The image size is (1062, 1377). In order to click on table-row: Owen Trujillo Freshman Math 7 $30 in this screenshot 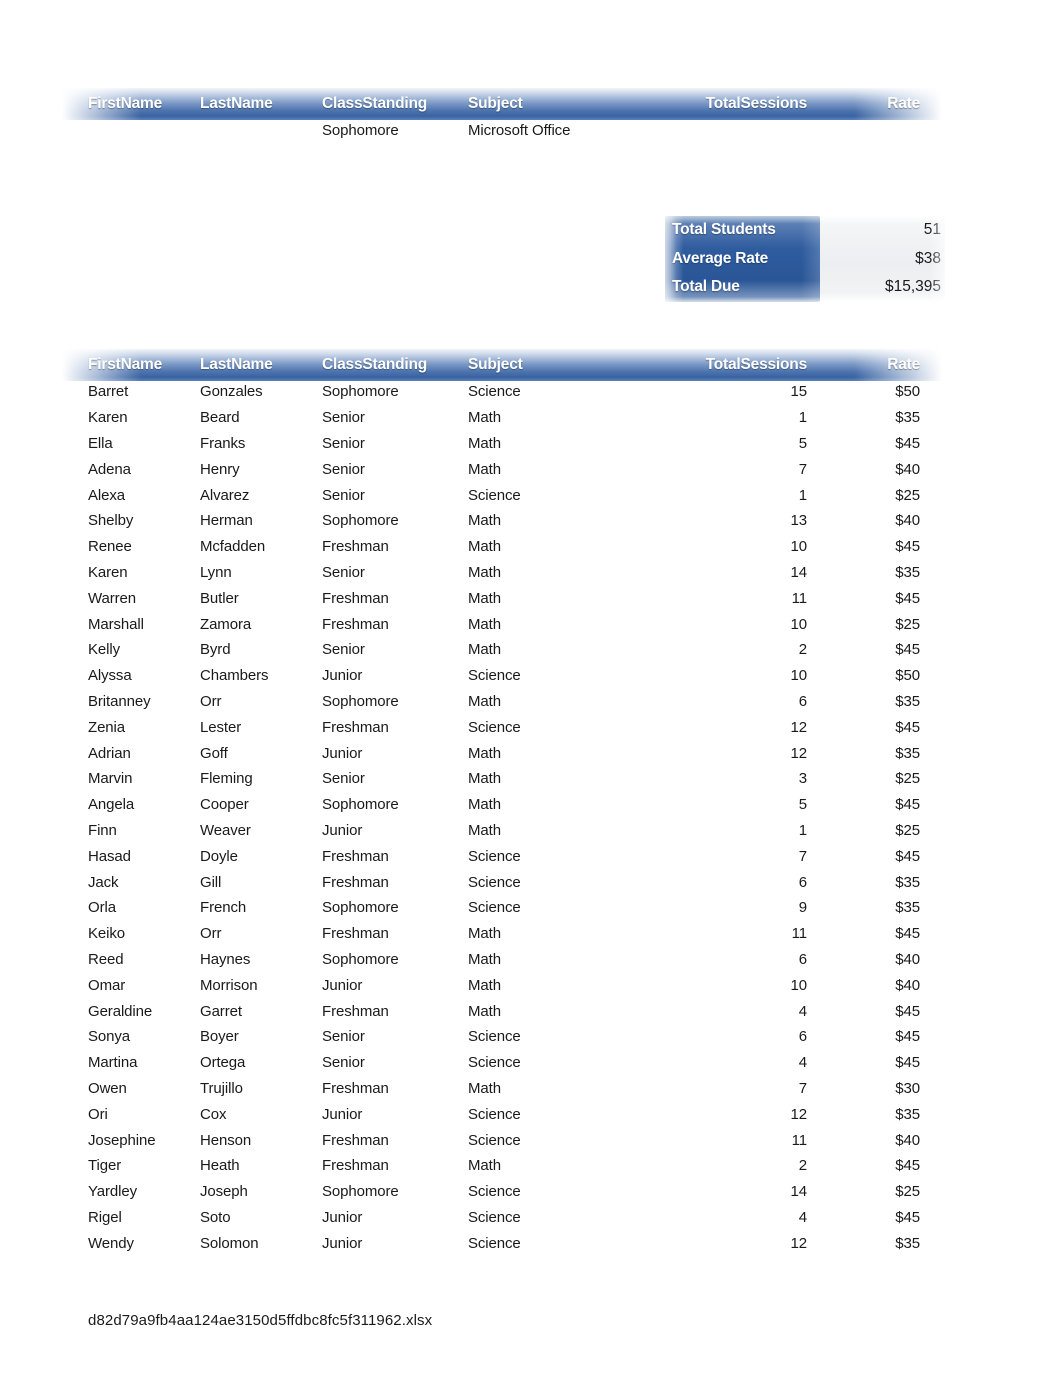, I will do `click(501, 1089)`.